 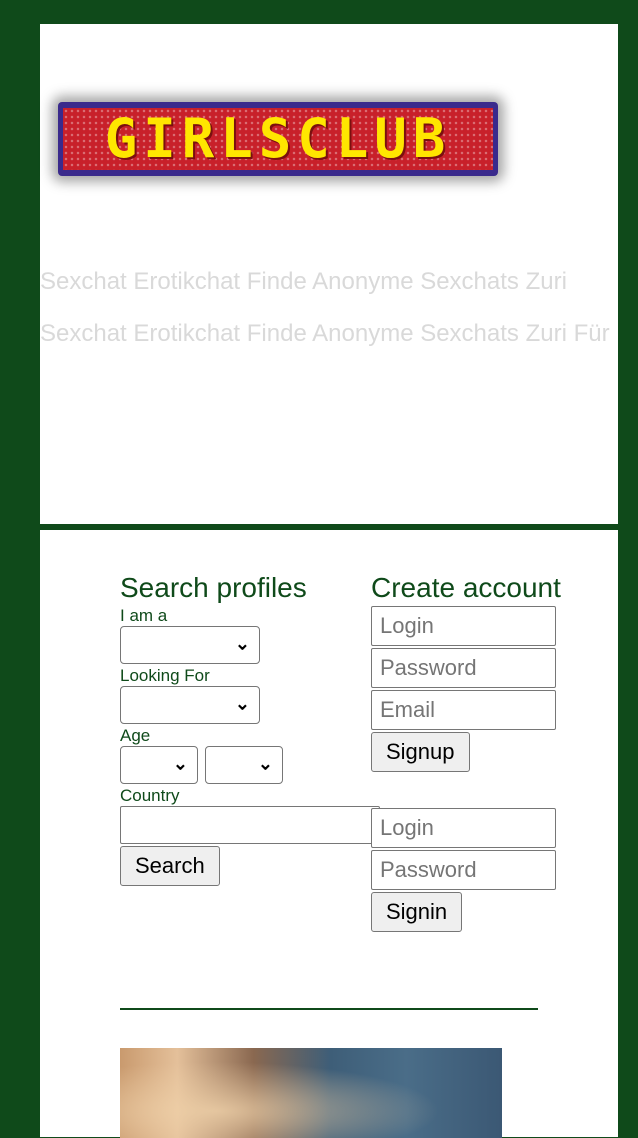 I want to click on age-from-select, so click(x=159, y=765).